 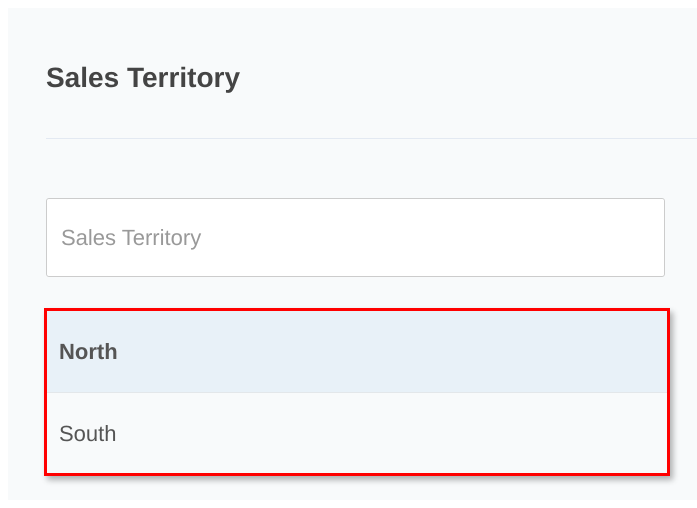 I want to click on option-item: North, so click(x=357, y=351).